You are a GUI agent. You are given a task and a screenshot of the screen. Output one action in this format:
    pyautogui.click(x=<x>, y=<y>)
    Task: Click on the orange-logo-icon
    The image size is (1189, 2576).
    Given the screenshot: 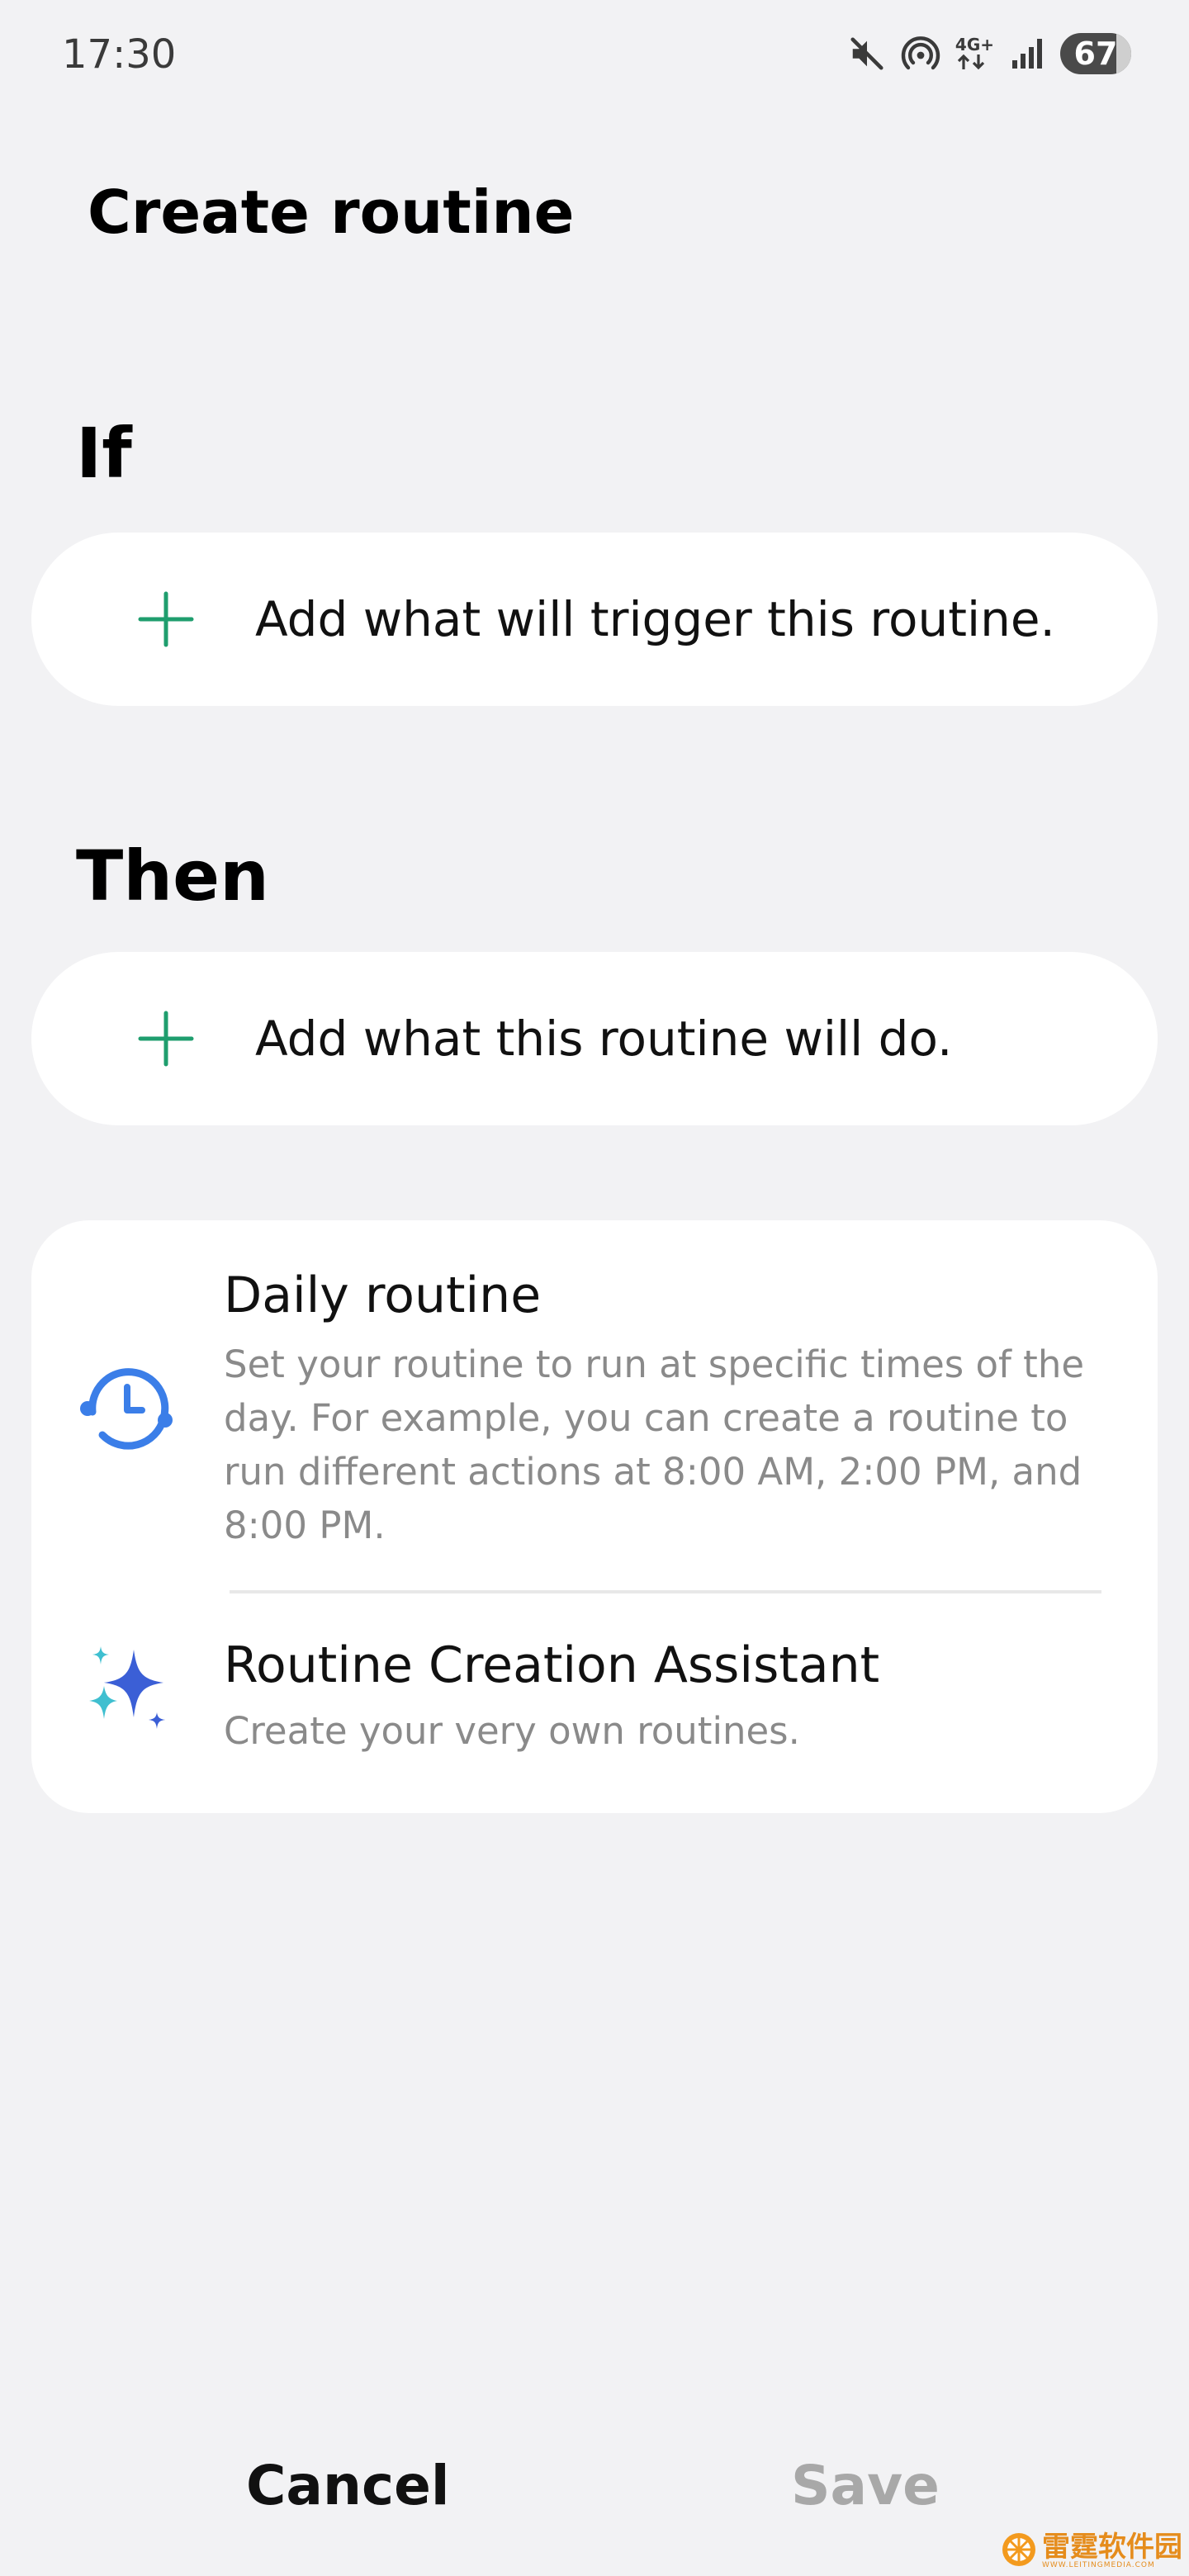 What is the action you would take?
    pyautogui.click(x=1019, y=2551)
    